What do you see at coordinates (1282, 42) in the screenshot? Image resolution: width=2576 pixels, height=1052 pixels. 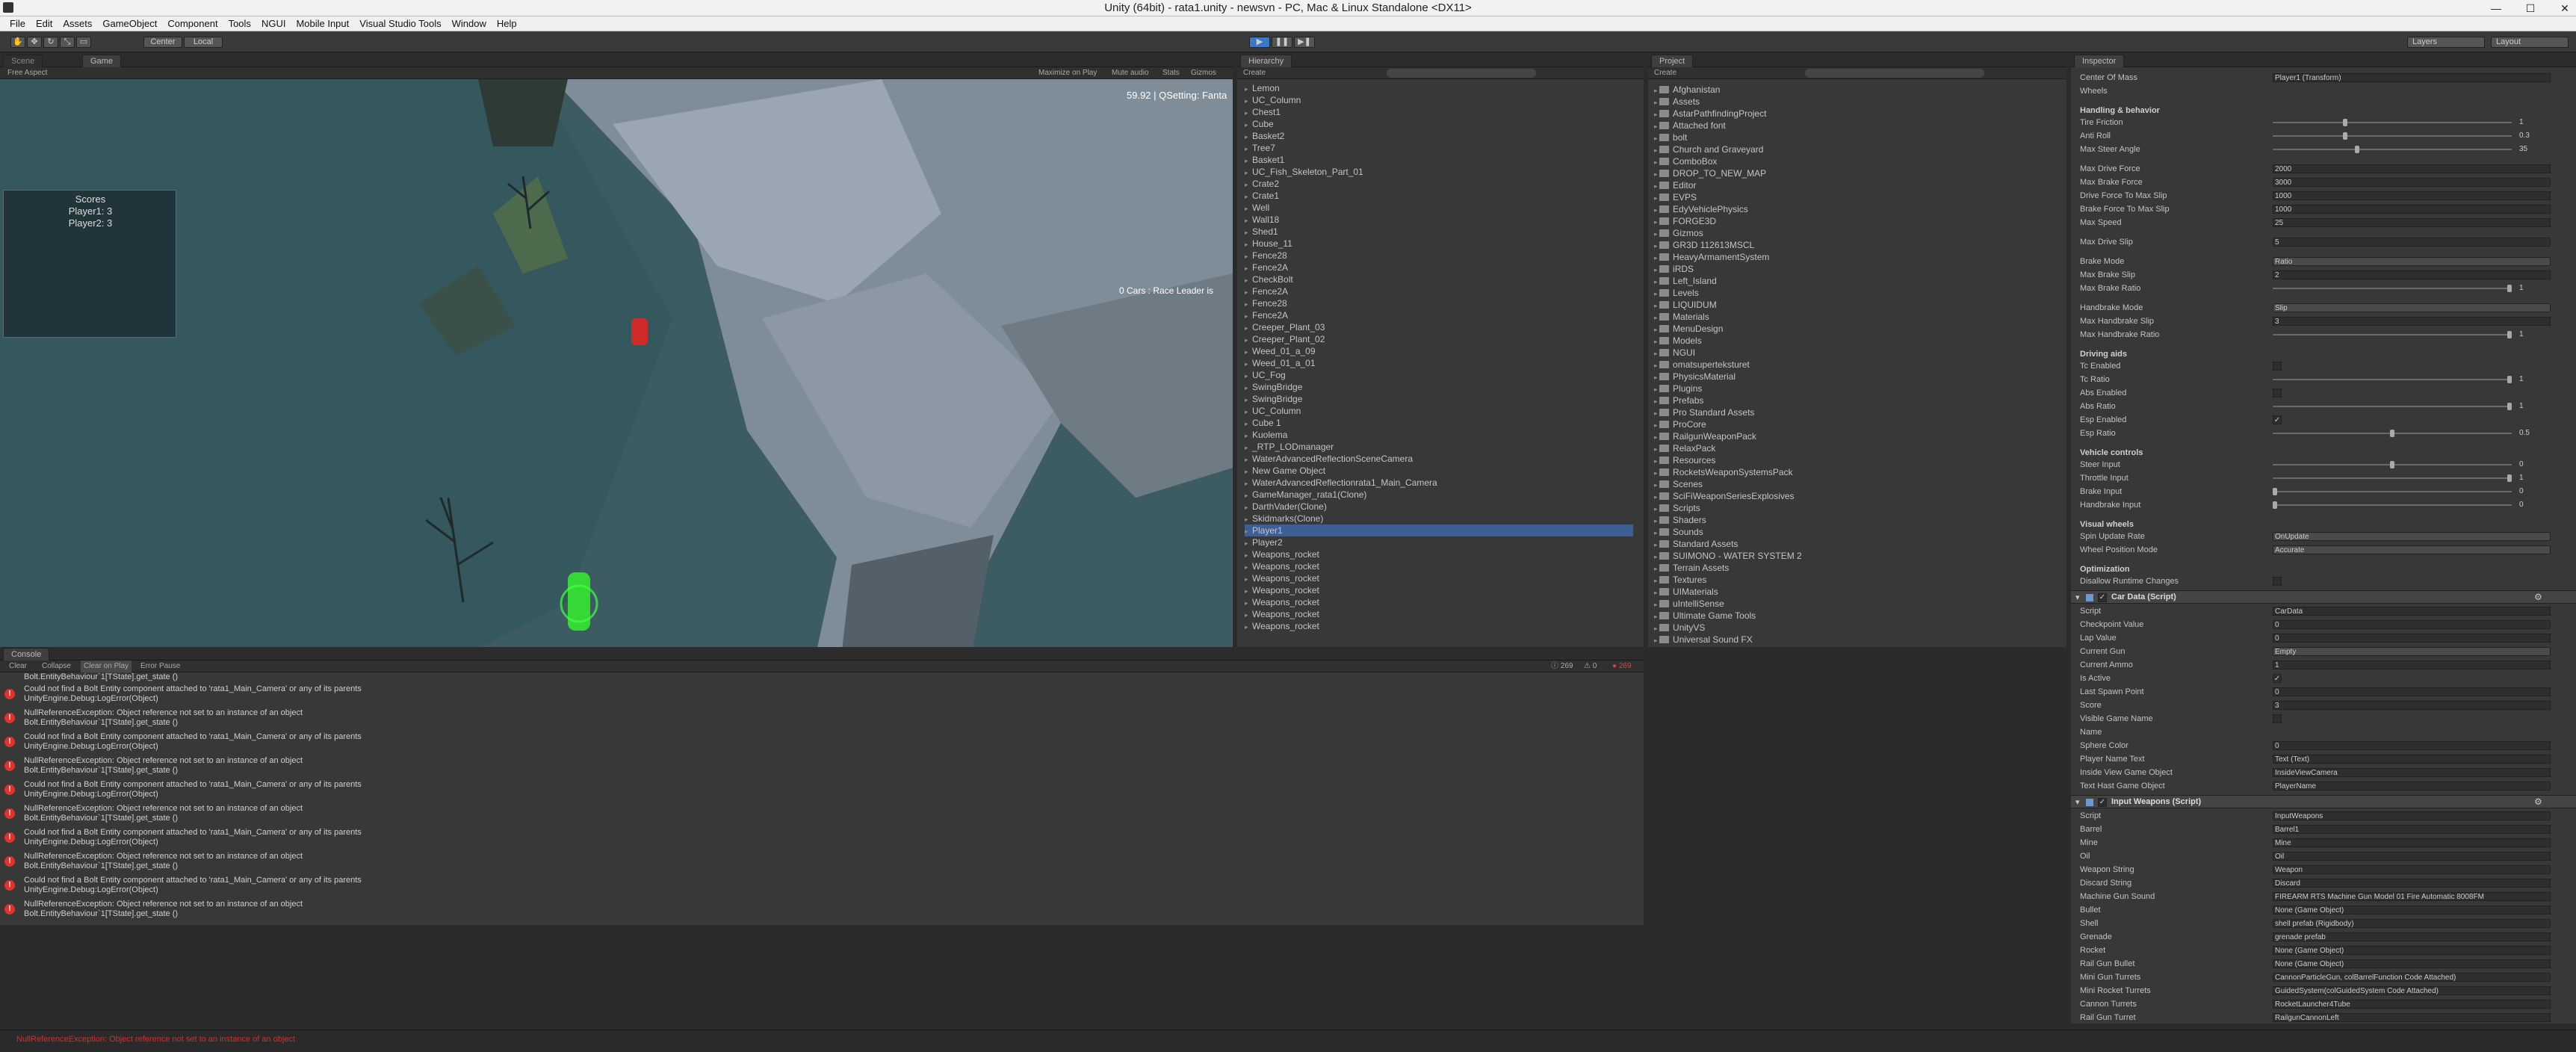 I see `pause-button: ❚❚` at bounding box center [1282, 42].